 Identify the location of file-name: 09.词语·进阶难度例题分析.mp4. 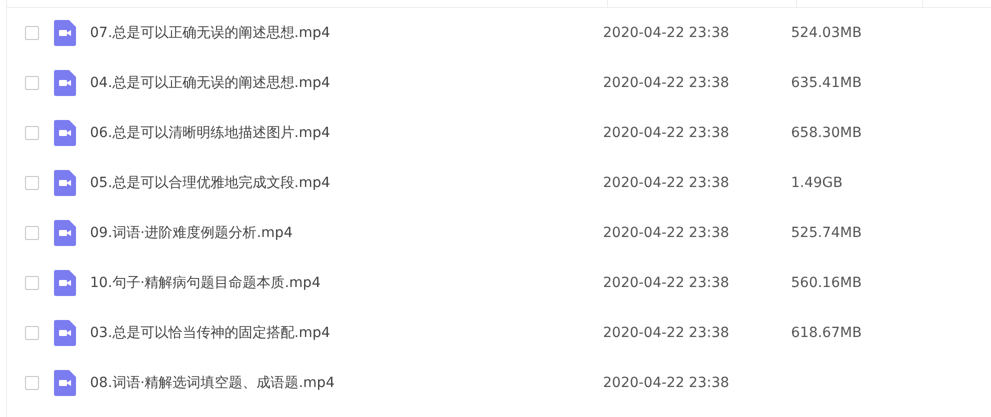
(346, 233).